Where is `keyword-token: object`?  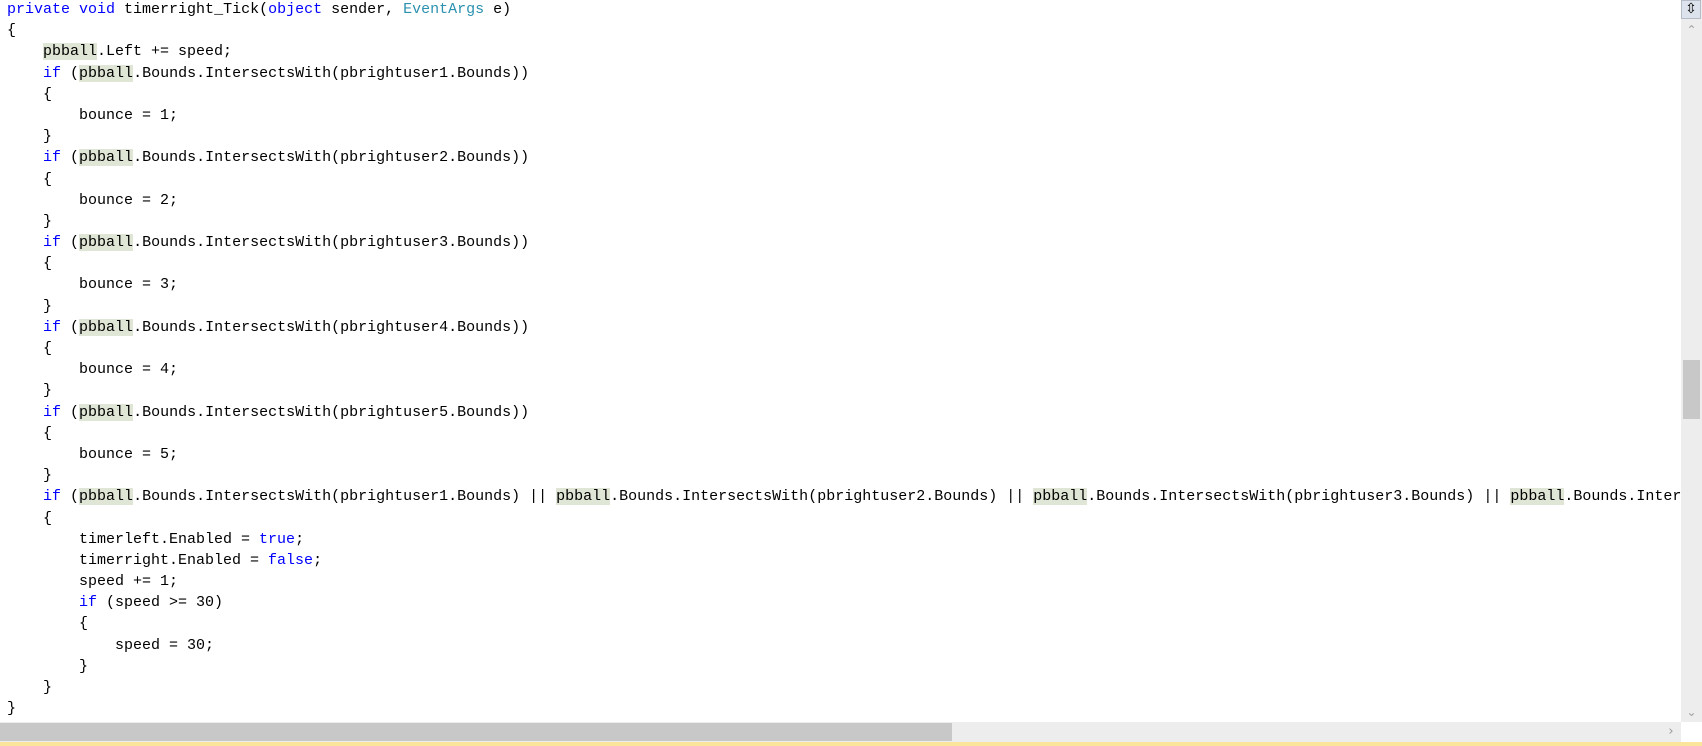 keyword-token: object is located at coordinates (295, 9).